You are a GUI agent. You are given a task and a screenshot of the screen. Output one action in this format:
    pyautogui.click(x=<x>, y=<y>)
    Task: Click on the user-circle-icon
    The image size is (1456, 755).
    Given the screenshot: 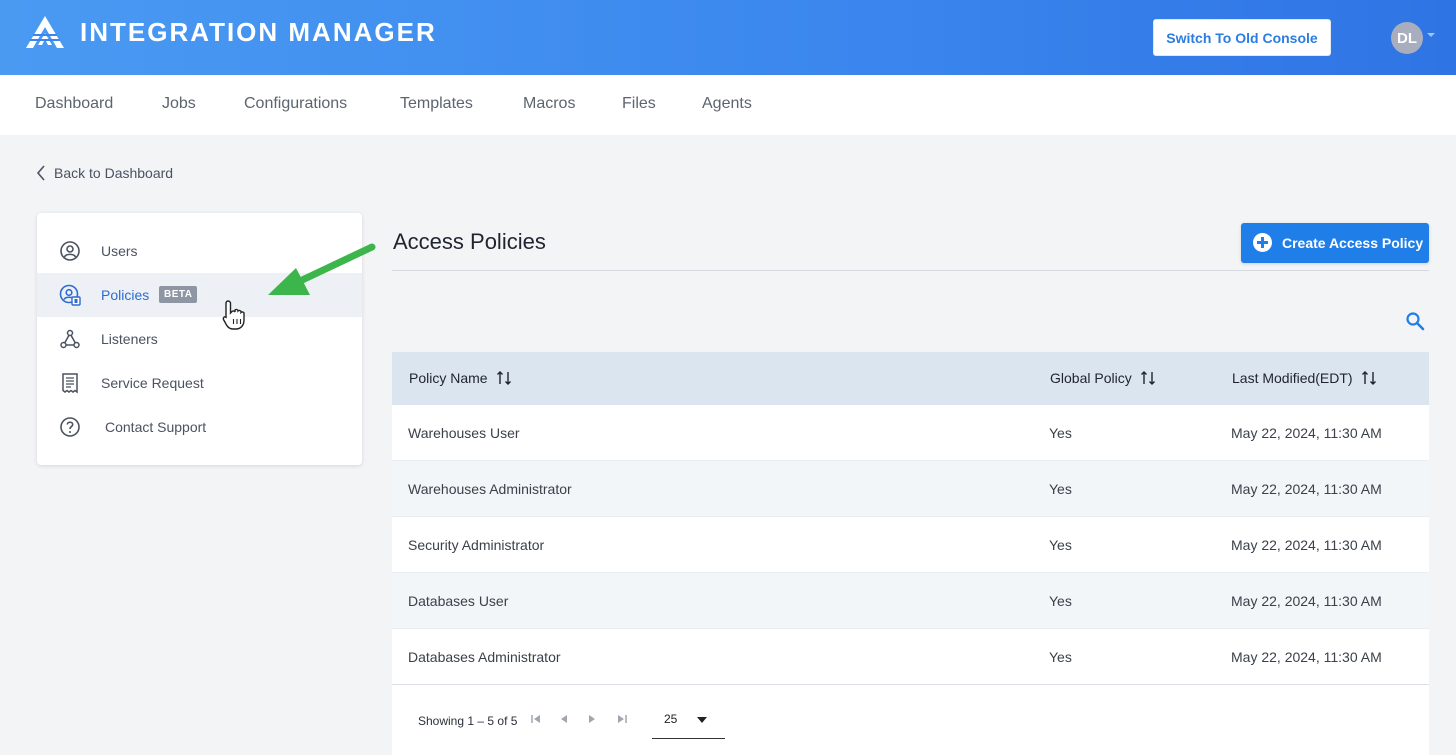 What is the action you would take?
    pyautogui.click(x=70, y=251)
    